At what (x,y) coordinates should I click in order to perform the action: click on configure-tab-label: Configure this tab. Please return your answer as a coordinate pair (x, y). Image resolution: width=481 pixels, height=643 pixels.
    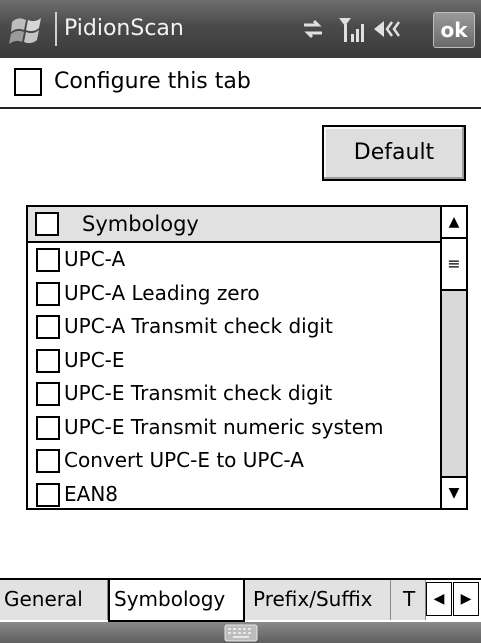
    Looking at the image, I should click on (152, 81).